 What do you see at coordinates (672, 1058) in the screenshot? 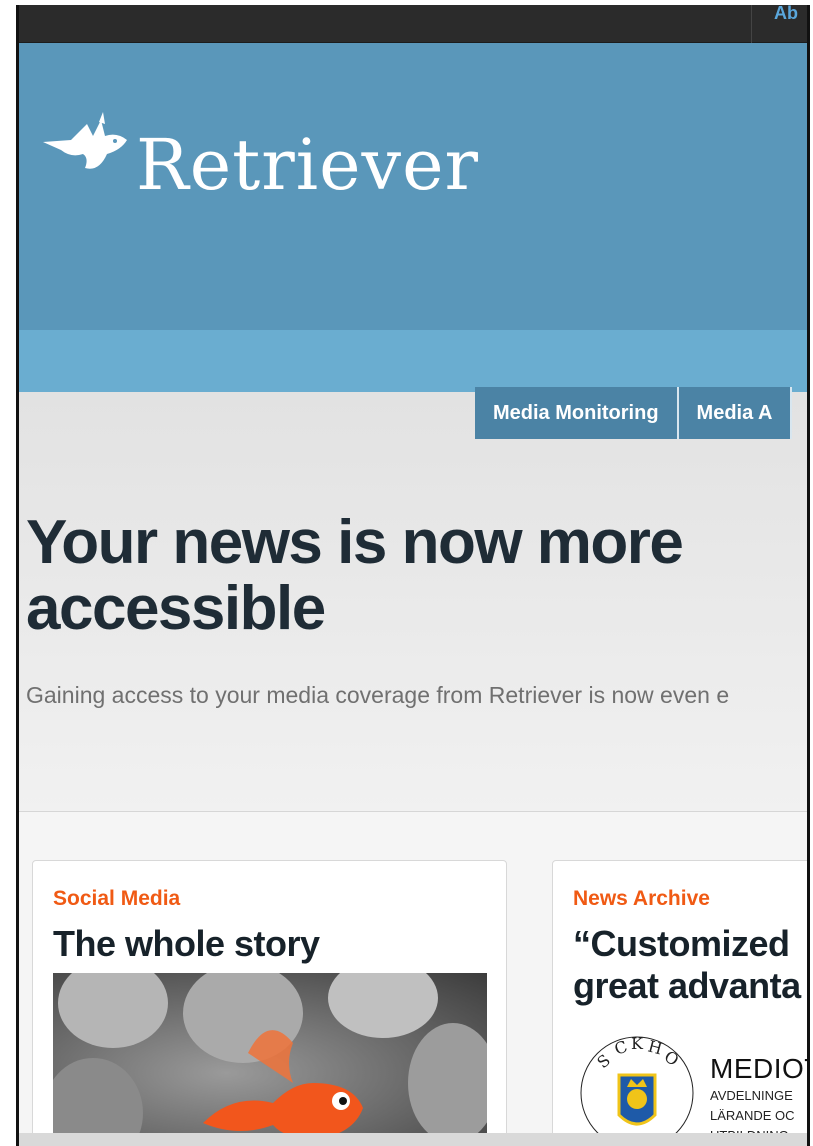
I see `svg-text: O` at bounding box center [672, 1058].